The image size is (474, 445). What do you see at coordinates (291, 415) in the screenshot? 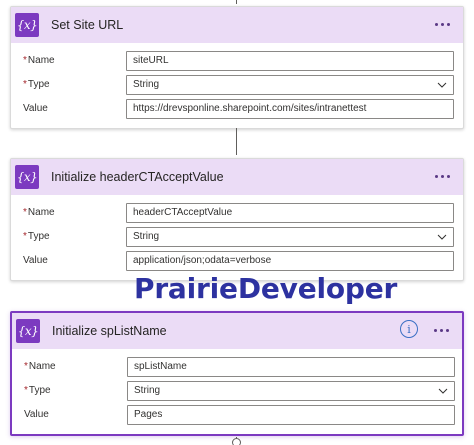
I see `value-input: Pages` at bounding box center [291, 415].